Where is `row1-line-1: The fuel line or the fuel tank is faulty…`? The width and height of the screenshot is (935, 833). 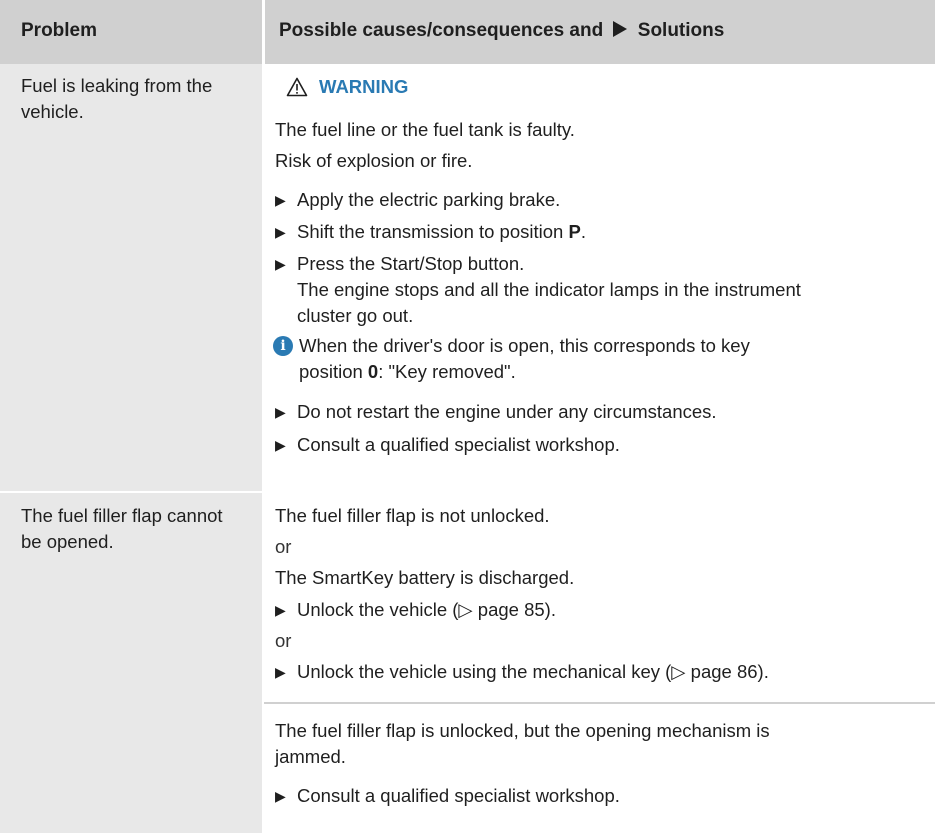
row1-line-1: The fuel line or the fuel tank is faulty… is located at coordinates (425, 129).